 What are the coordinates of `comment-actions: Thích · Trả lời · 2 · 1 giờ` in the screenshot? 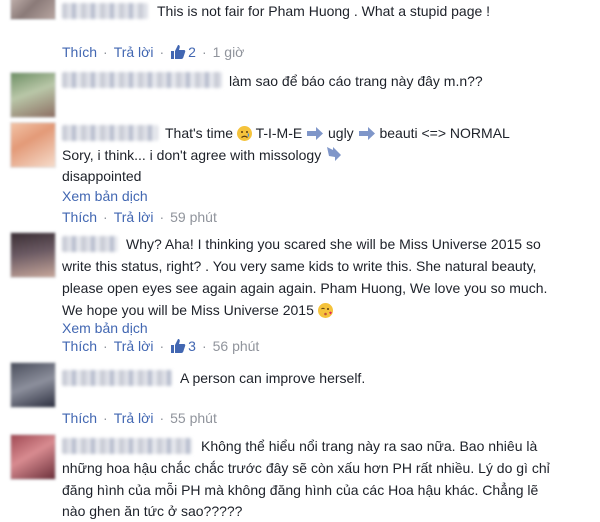 It's located at (153, 52).